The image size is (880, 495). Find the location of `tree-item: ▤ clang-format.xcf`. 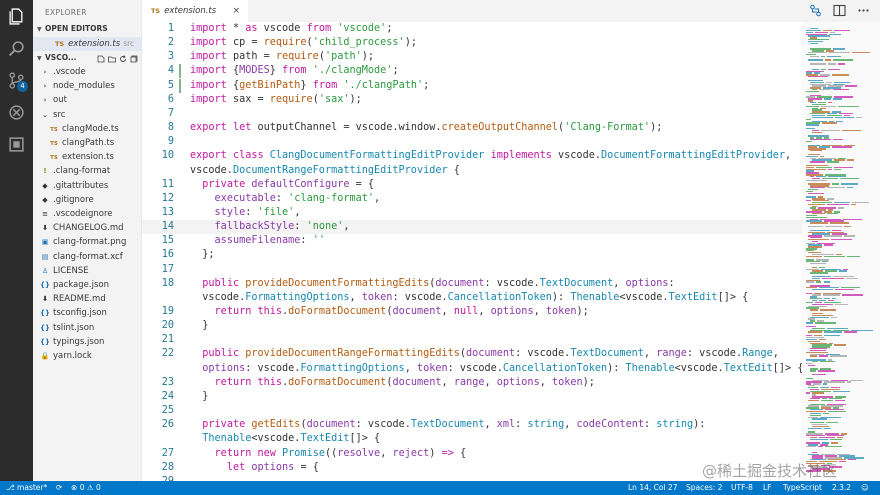

tree-item: ▤ clang-format.xcf is located at coordinates (87, 257).